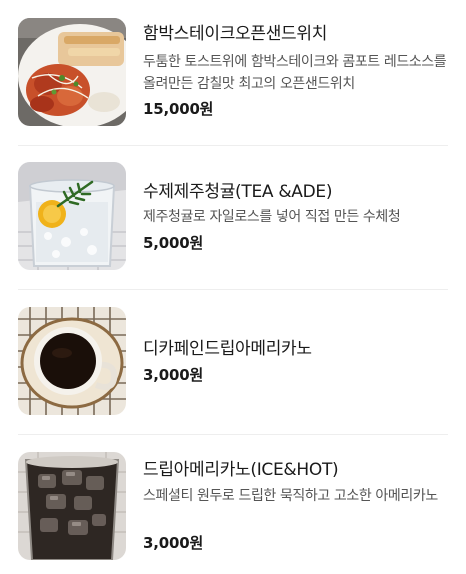  What do you see at coordinates (227, 349) in the screenshot?
I see `menu-item-name: 디카페인드립아메리카노` at bounding box center [227, 349].